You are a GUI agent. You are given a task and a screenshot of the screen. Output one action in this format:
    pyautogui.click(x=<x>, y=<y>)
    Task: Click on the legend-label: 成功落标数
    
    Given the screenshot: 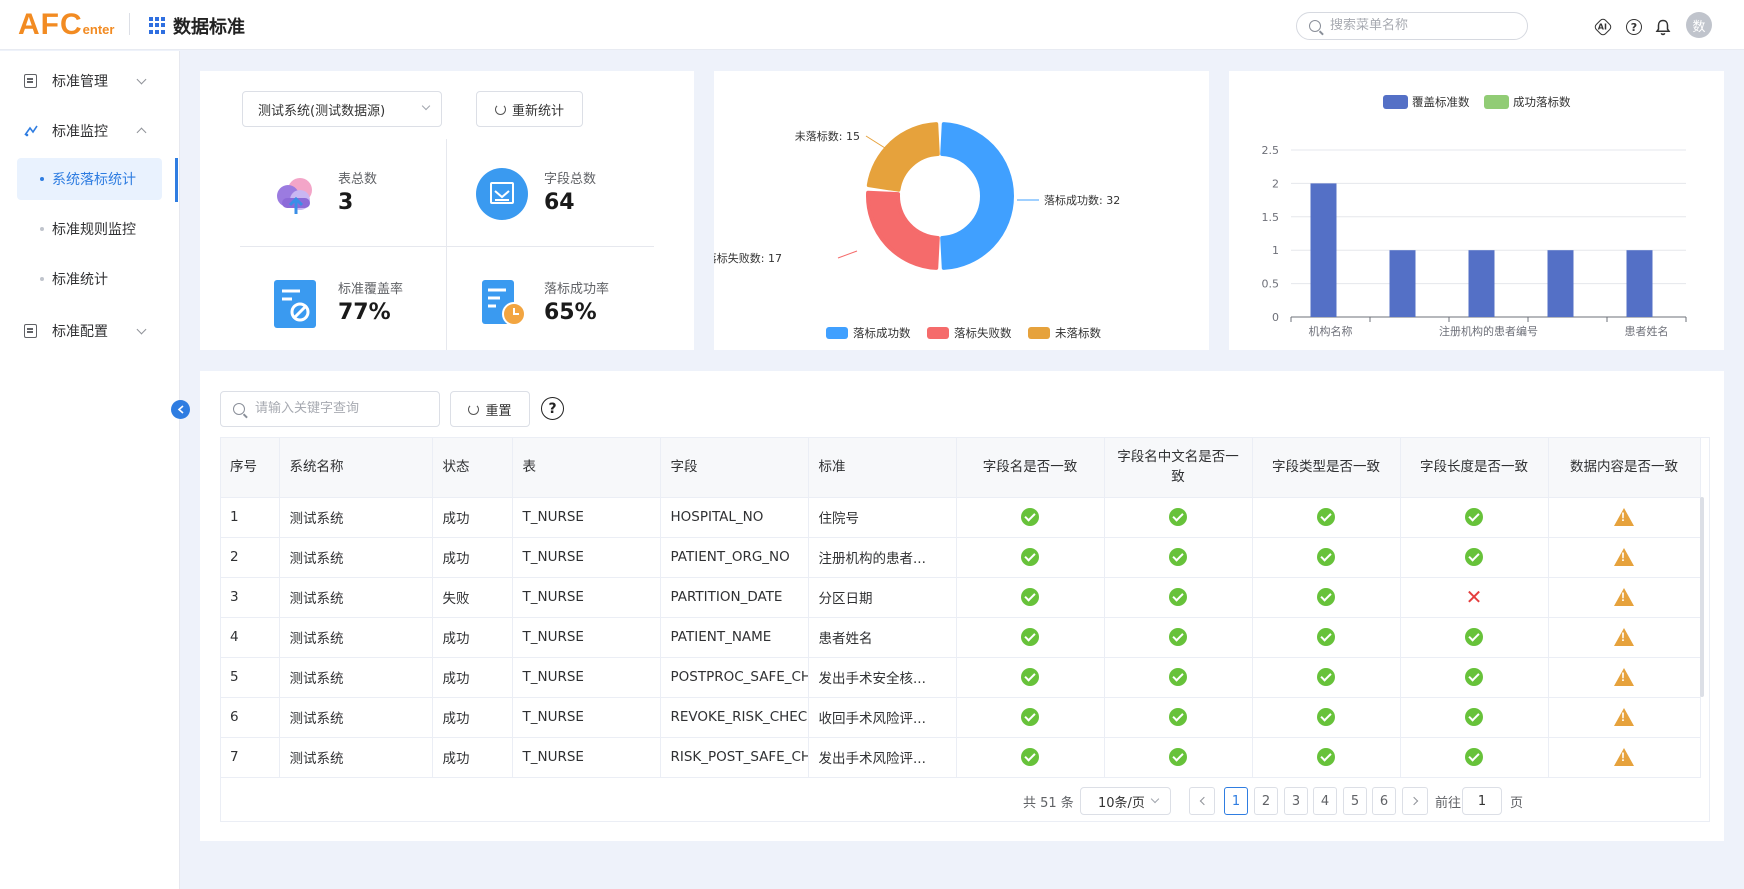 What is the action you would take?
    pyautogui.click(x=1542, y=102)
    